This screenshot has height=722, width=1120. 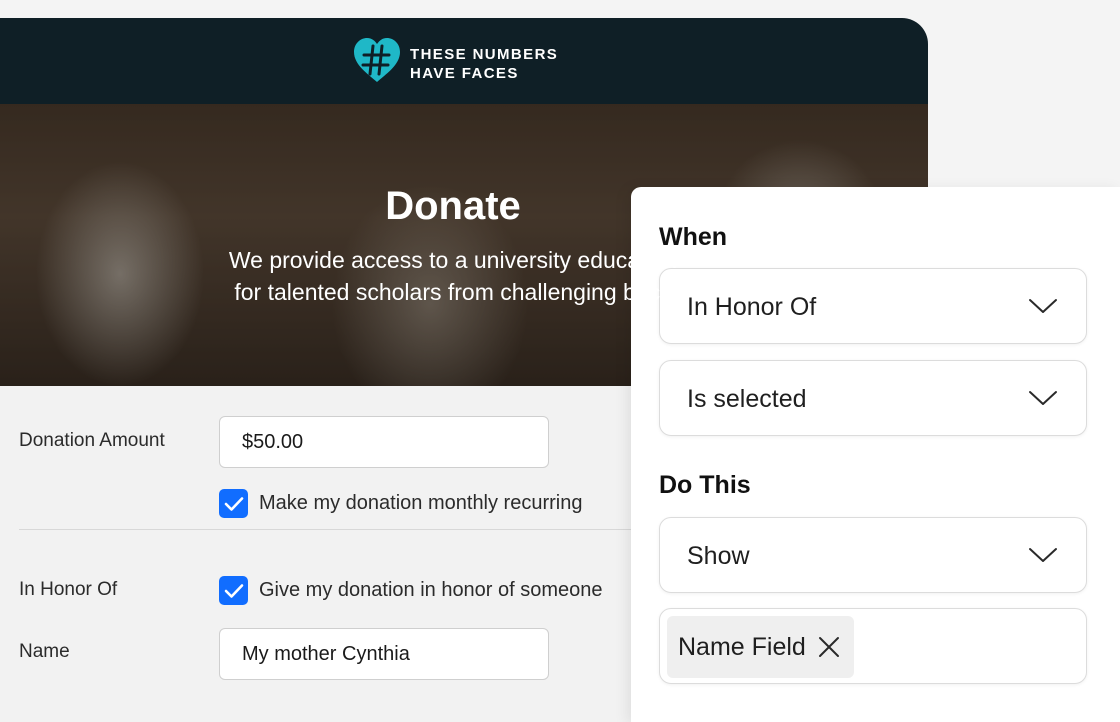 What do you see at coordinates (377, 63) in the screenshot?
I see `heart-hash-icon` at bounding box center [377, 63].